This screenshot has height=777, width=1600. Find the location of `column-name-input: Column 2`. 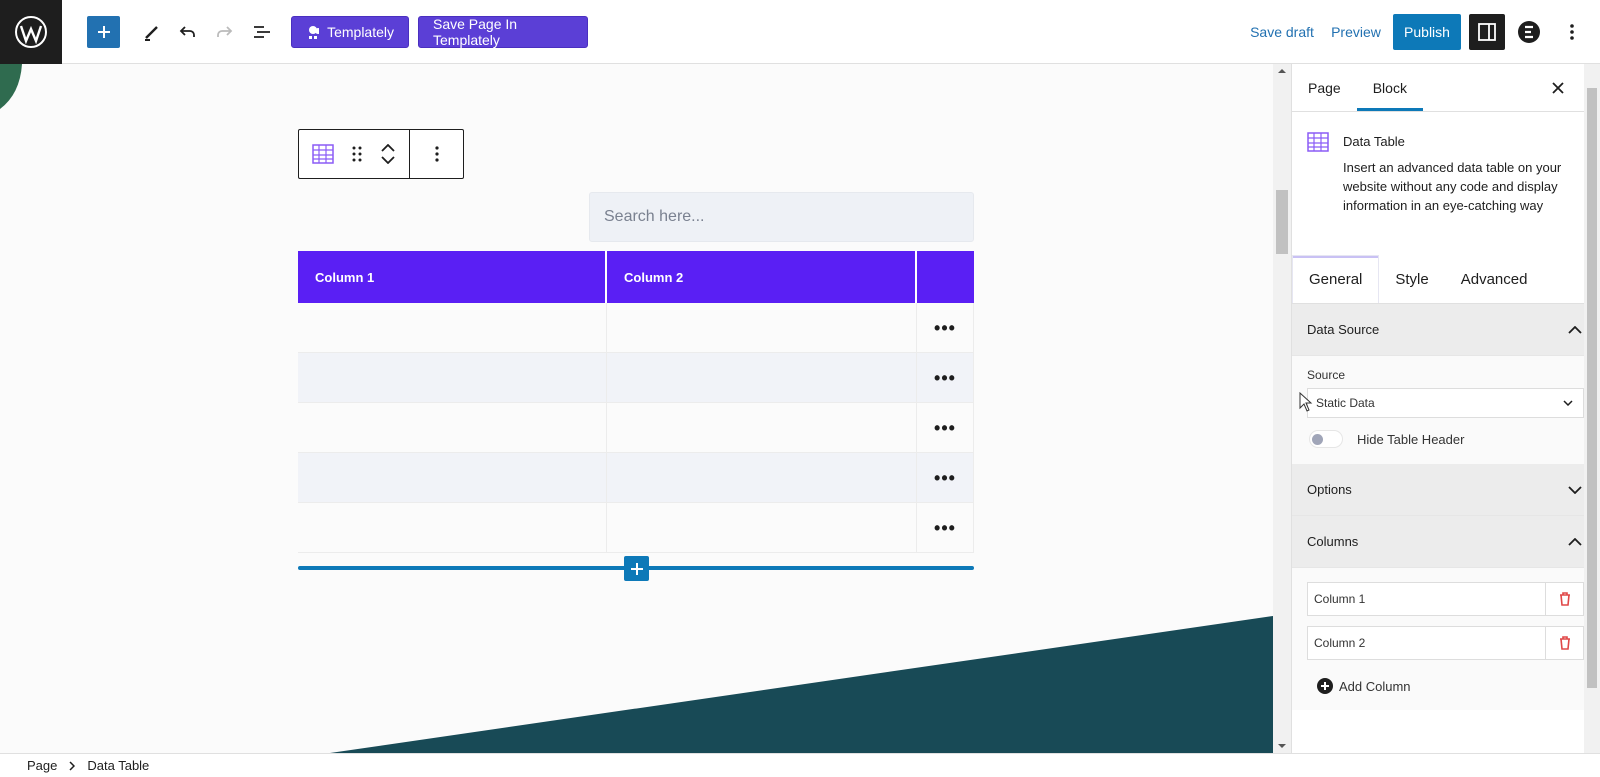

column-name-input: Column 2 is located at coordinates (1427, 643).